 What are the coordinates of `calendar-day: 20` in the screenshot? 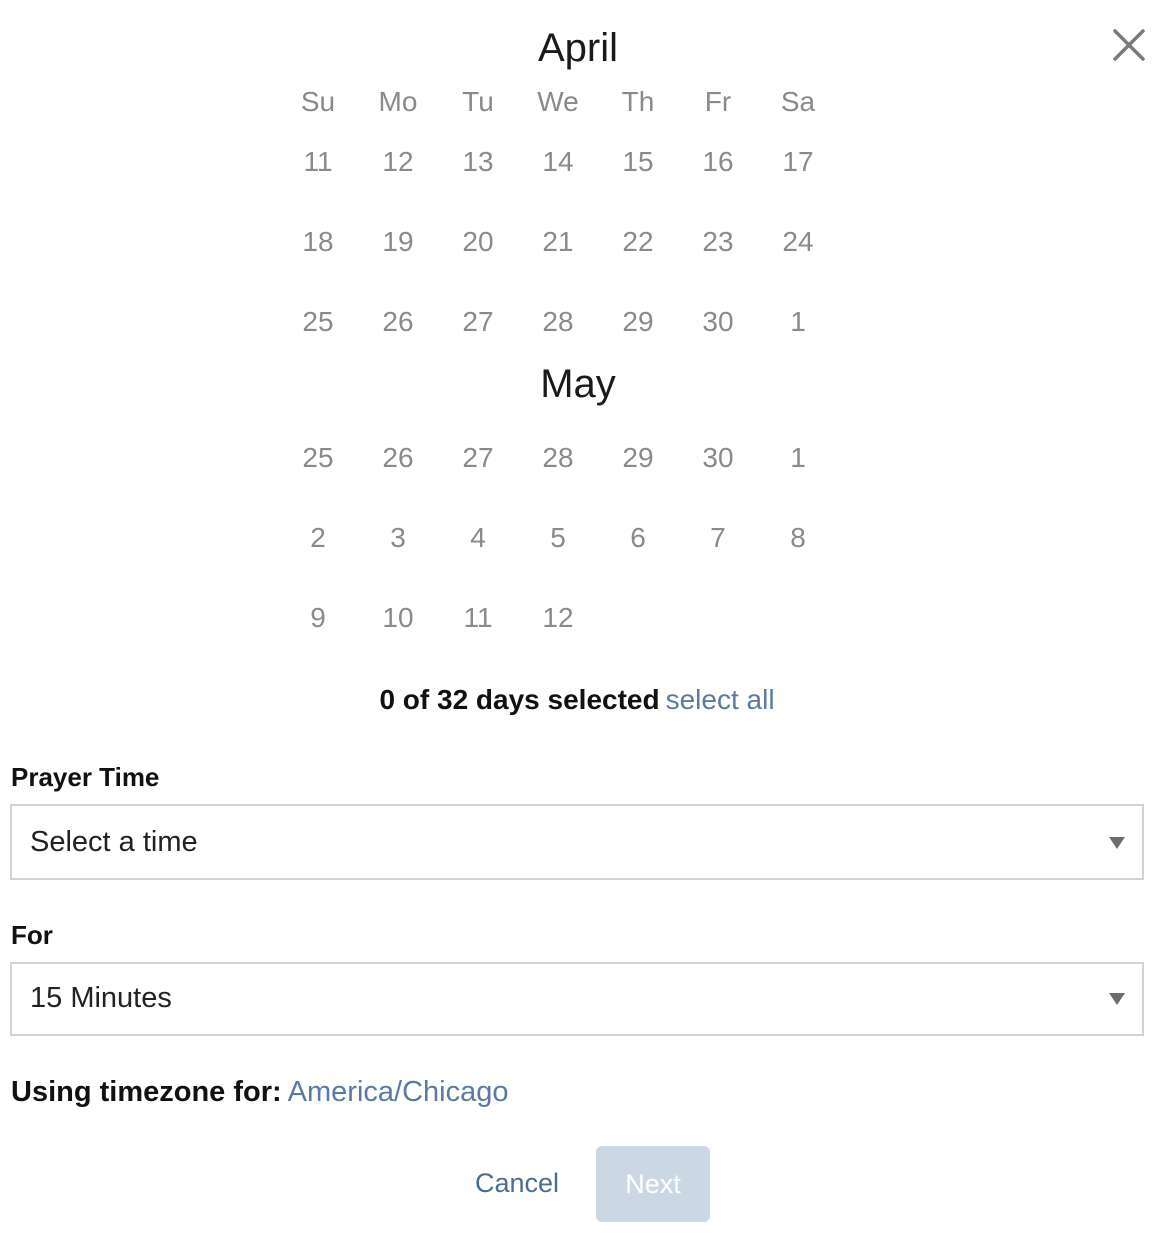 It's located at (478, 242).